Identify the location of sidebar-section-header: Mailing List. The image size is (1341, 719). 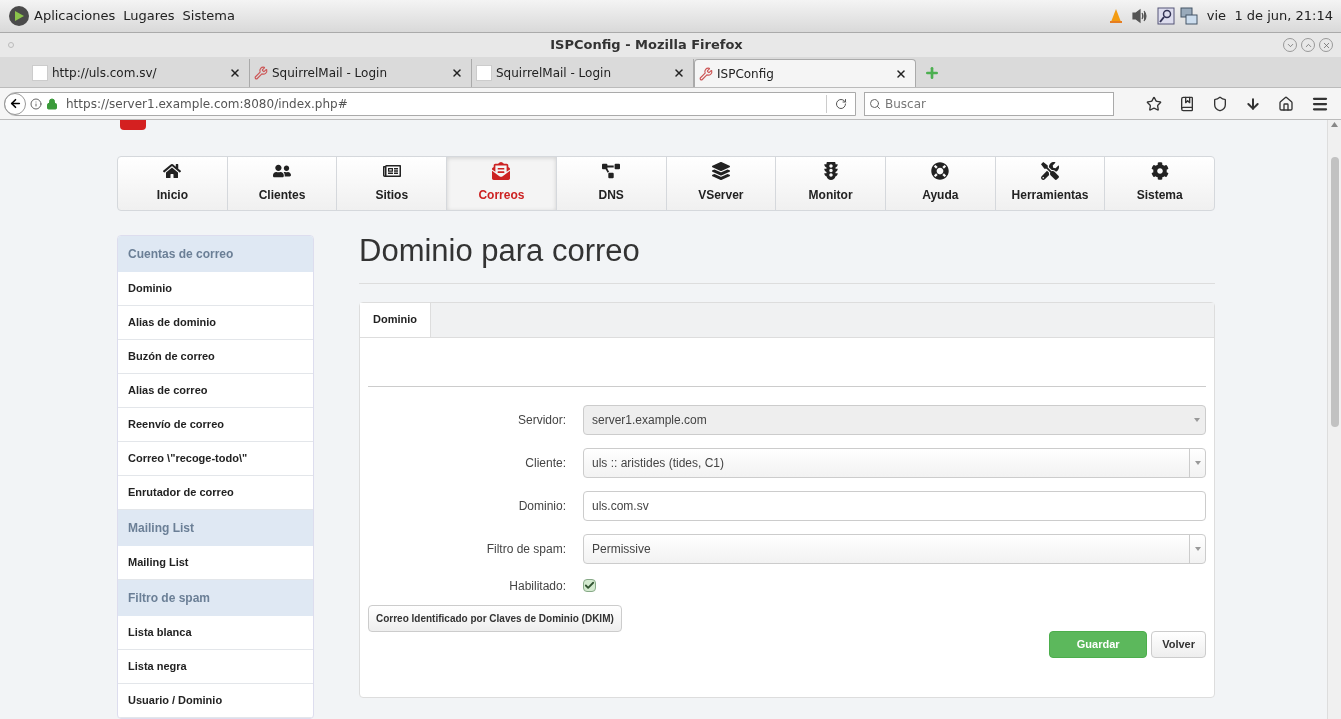
(215, 528).